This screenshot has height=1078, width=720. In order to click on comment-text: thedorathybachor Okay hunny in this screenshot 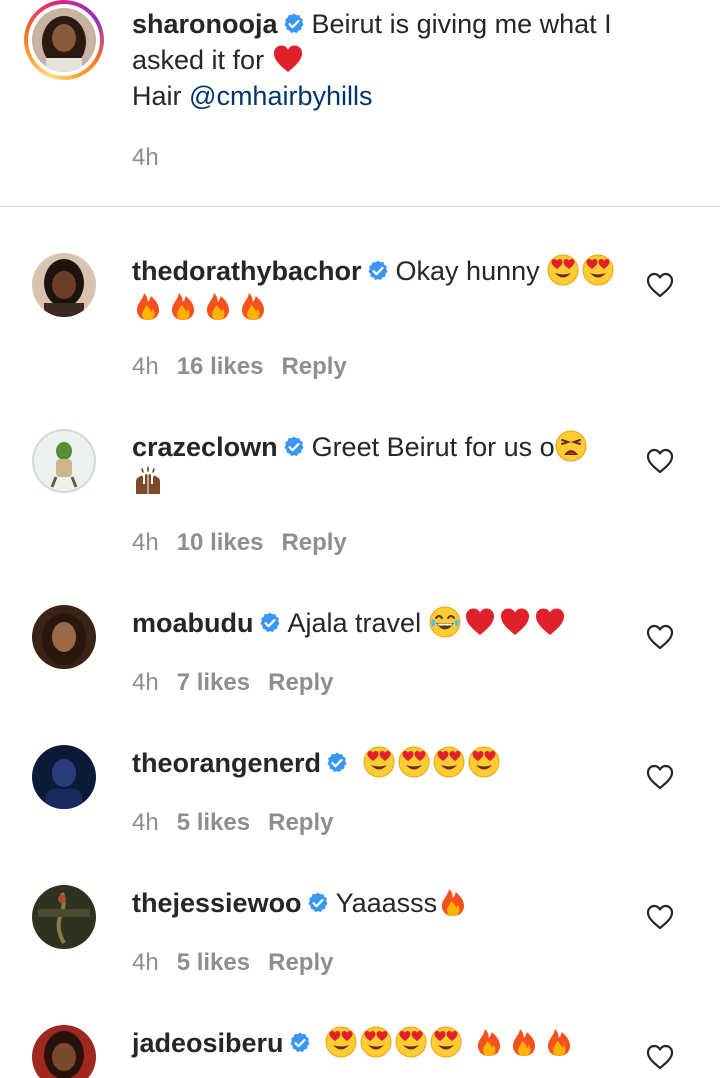, I will do `click(374, 289)`.